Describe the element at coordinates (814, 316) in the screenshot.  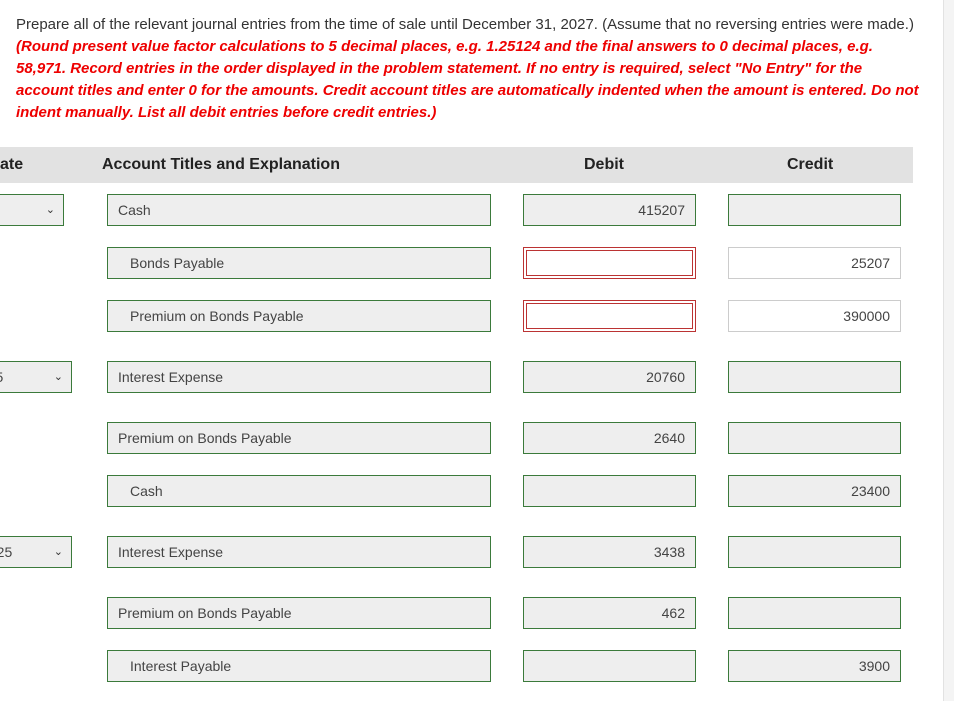
I see `credit-input: 390000` at that location.